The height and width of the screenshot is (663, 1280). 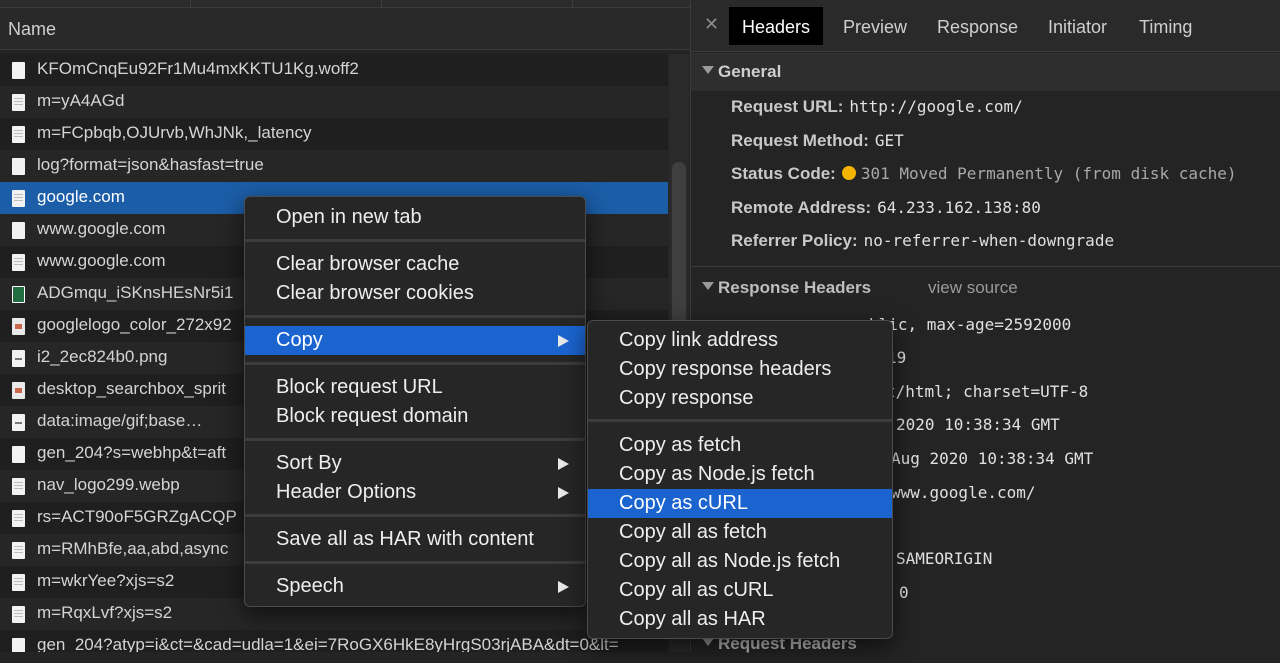 I want to click on menu-item-clear-cookies: Clear browser cookies, so click(x=415, y=293).